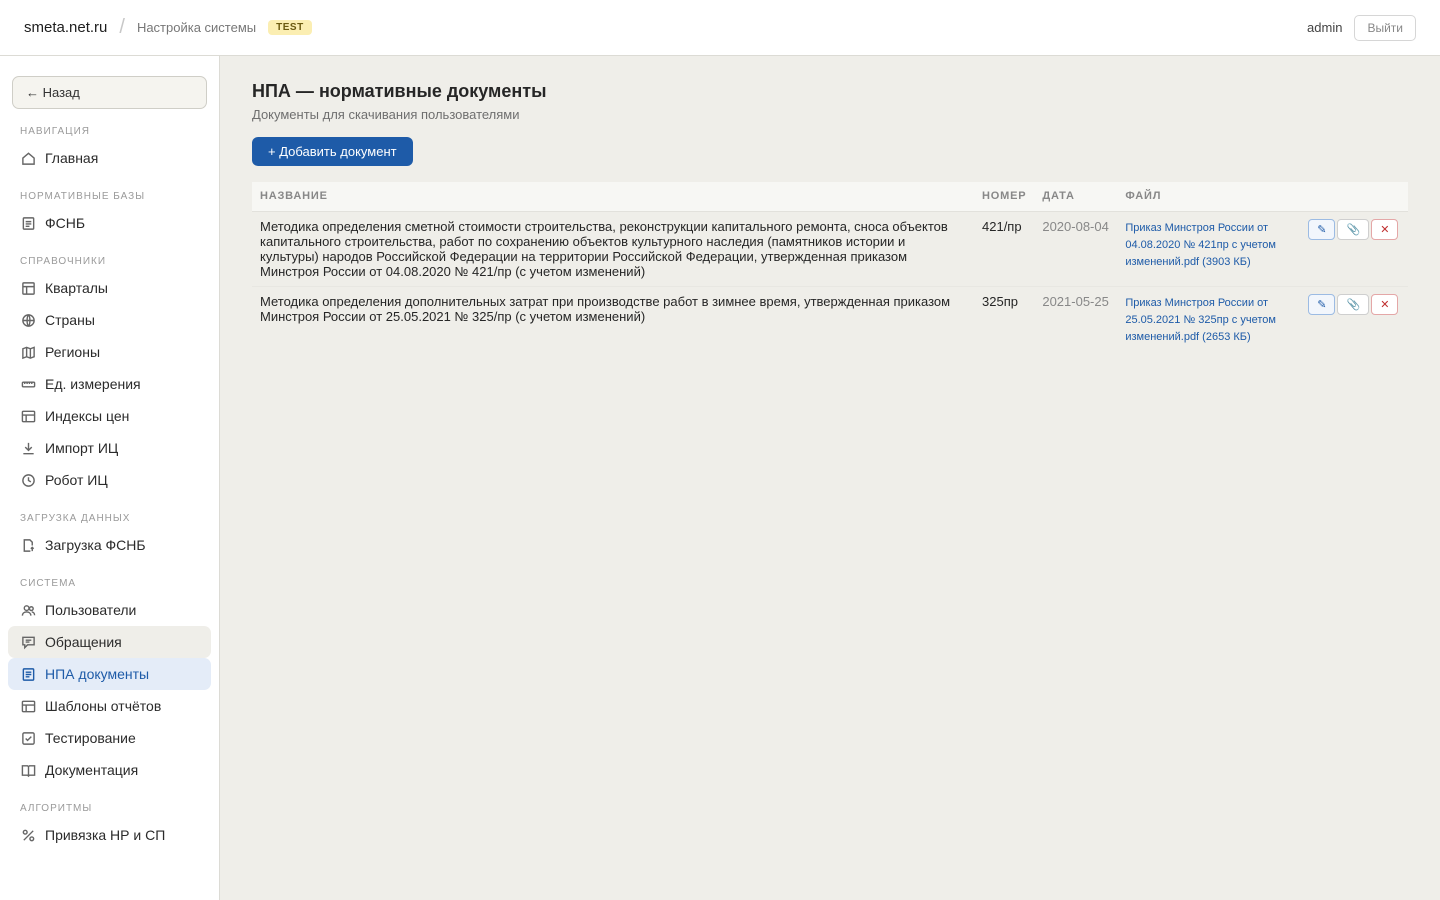 Image resolution: width=1440 pixels, height=900 pixels. Describe the element at coordinates (28, 642) in the screenshot. I see `chat-icon` at that location.